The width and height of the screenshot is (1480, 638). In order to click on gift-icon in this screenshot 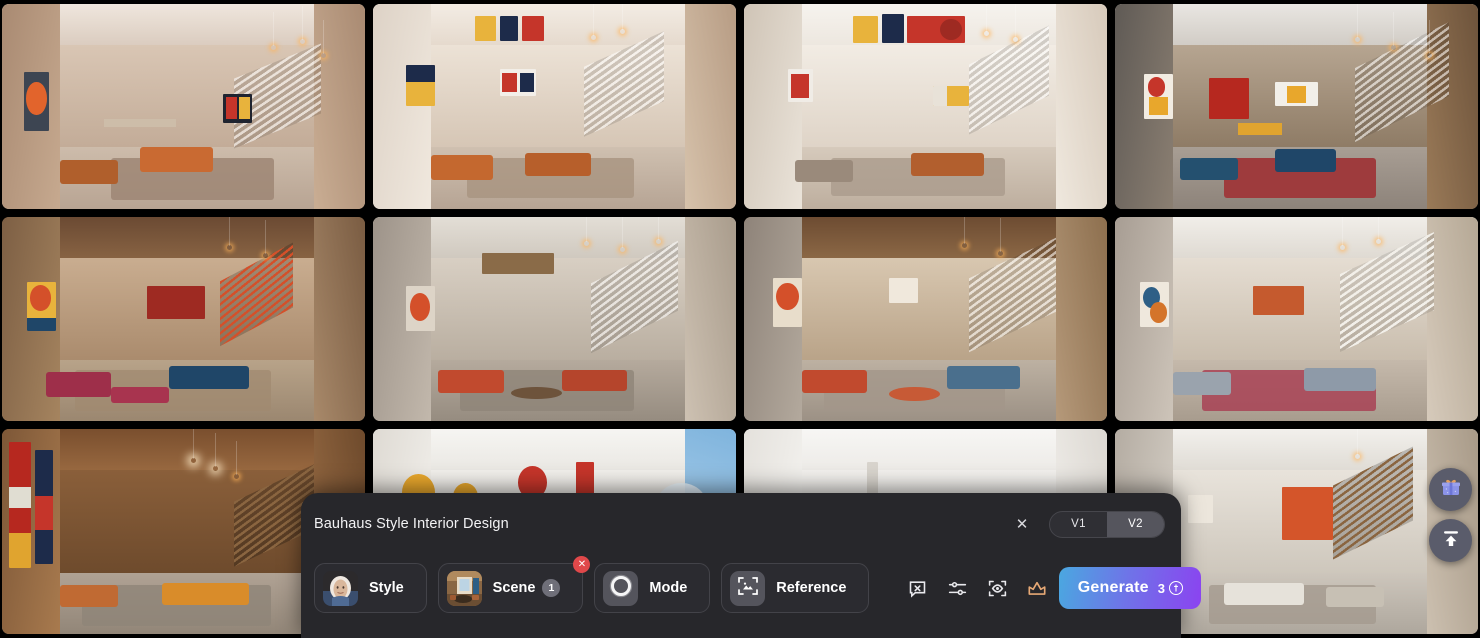, I will do `click(1451, 489)`.